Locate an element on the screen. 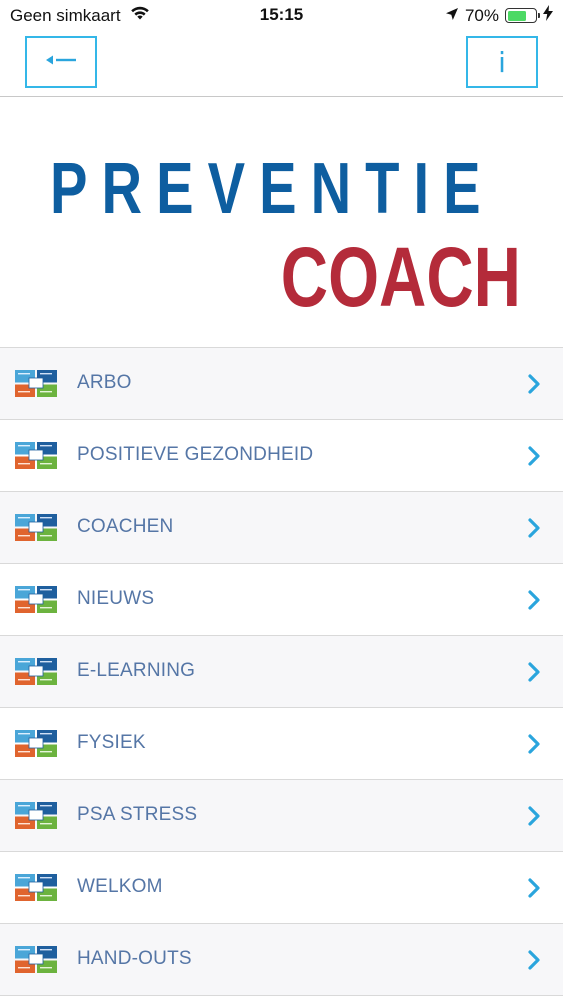 The height and width of the screenshot is (1000, 563). menu-item-label: POSITIEVE GEZONDHEID is located at coordinates (195, 454).